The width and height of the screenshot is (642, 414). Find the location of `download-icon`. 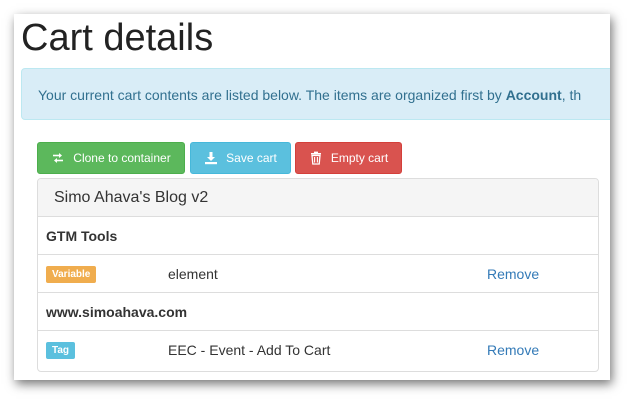

download-icon is located at coordinates (211, 158).